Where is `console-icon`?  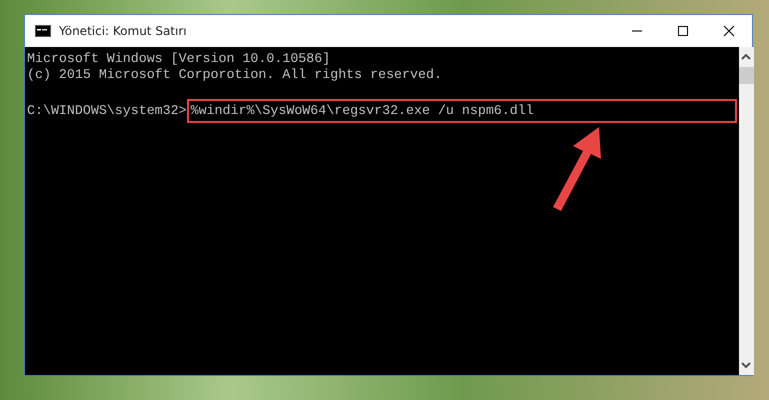
console-icon is located at coordinates (43, 31).